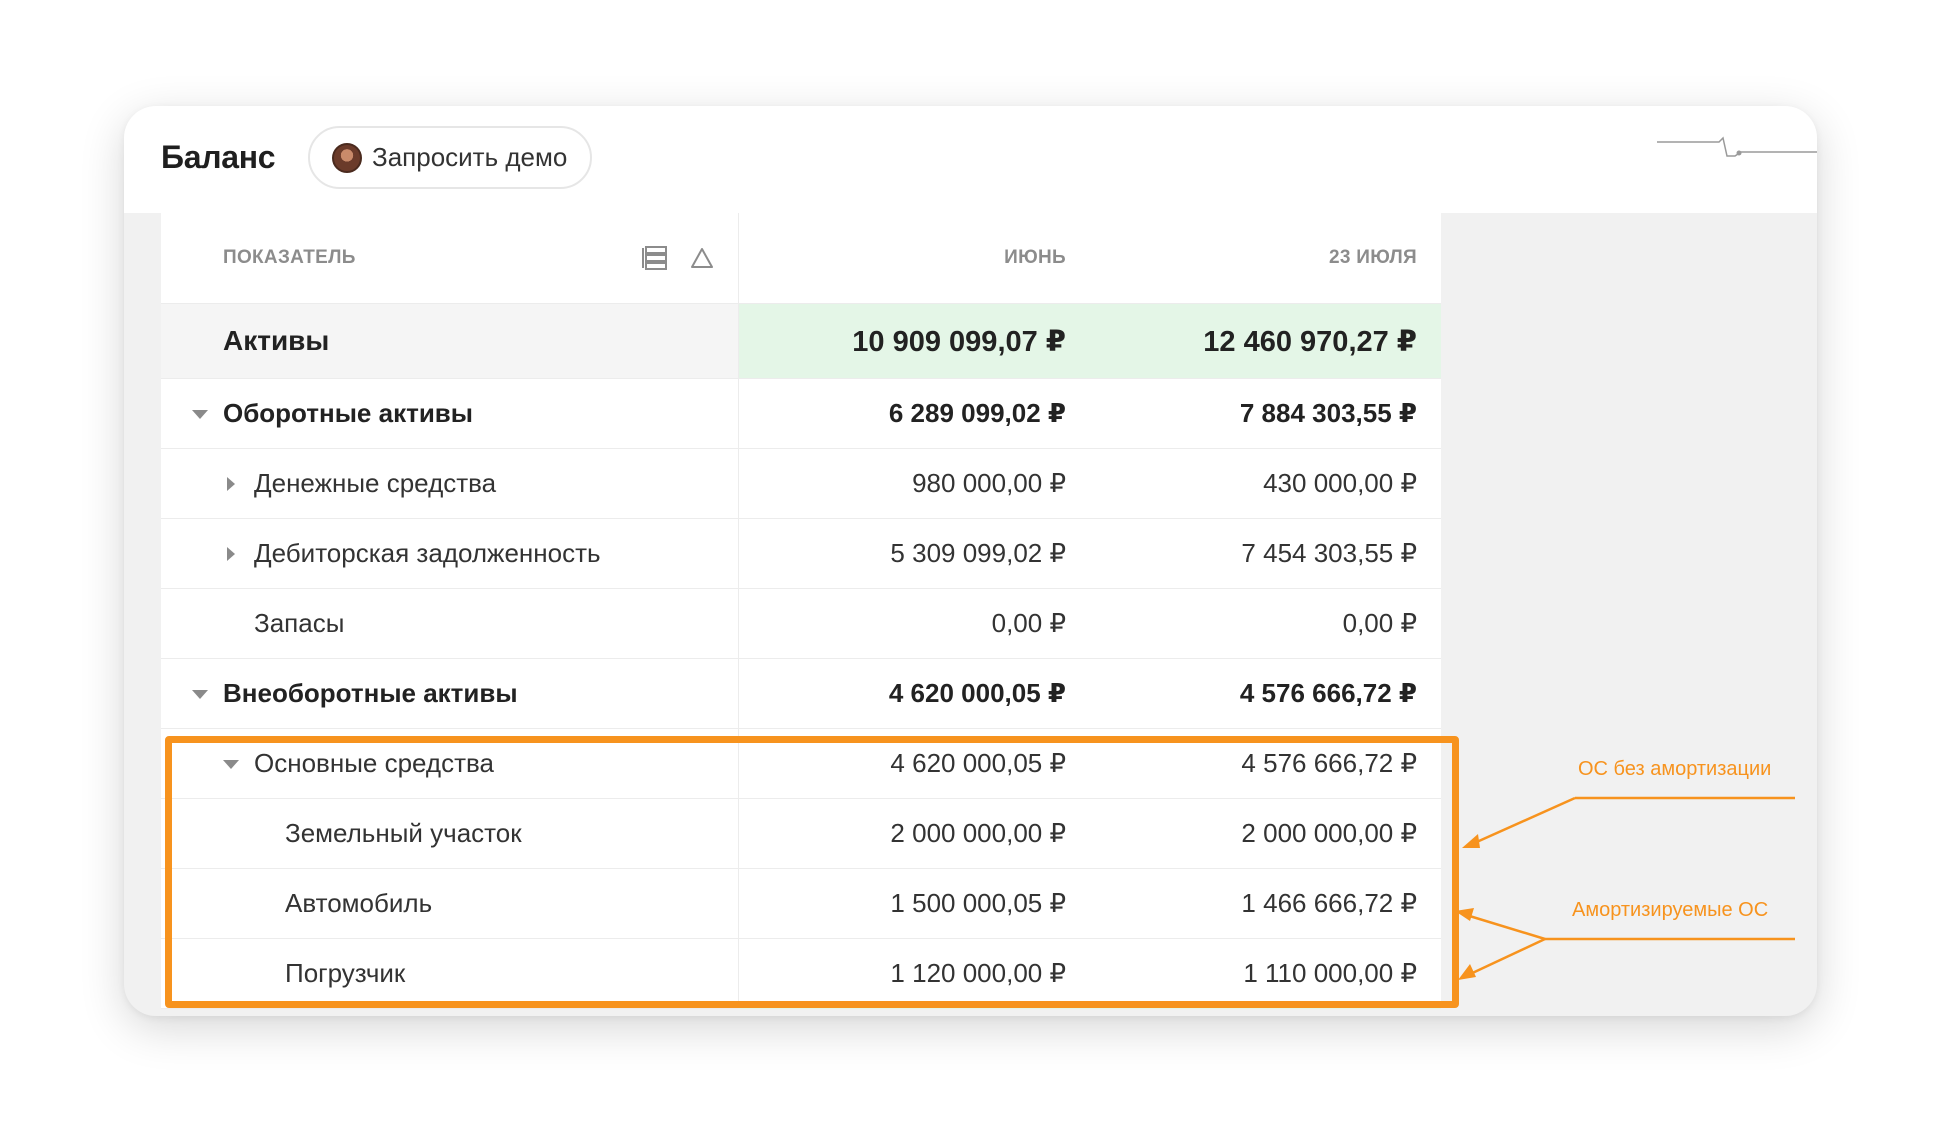  I want to click on row-label-cell: Запасы, so click(450, 623).